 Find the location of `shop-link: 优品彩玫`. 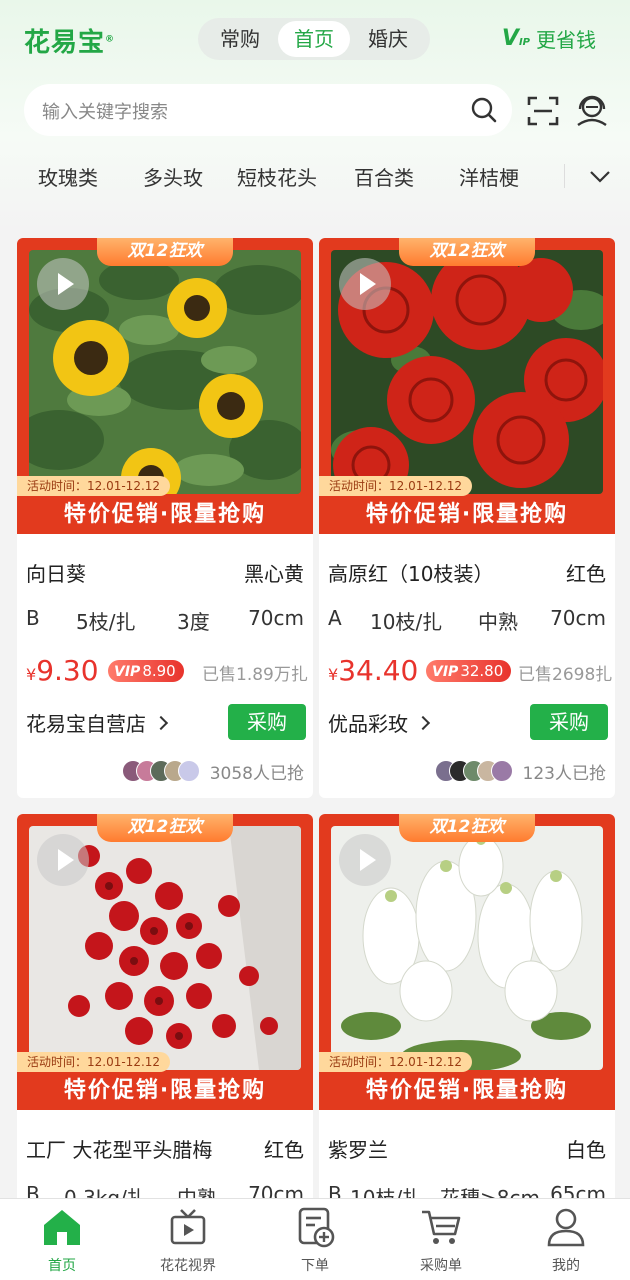

shop-link: 优品彩玫 is located at coordinates (379, 722).